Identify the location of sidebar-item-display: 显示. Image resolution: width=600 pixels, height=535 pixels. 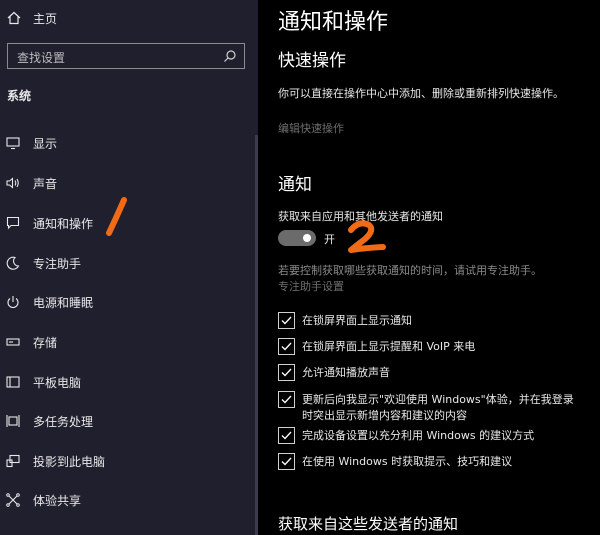
(129, 143).